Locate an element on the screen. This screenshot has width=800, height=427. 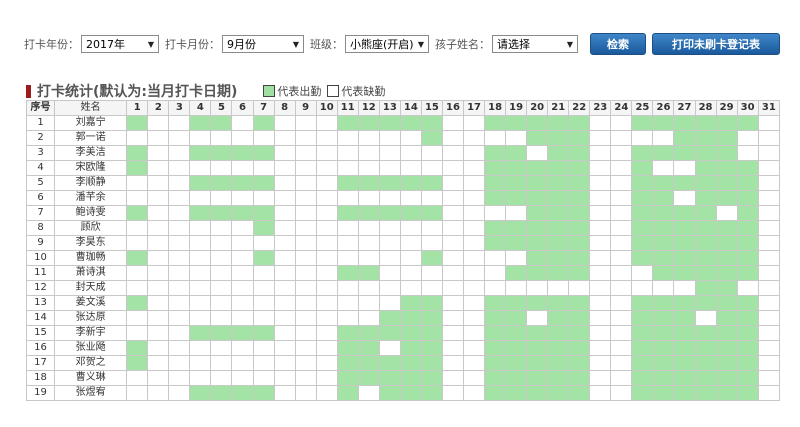
header-day-4: 4 is located at coordinates (200, 108).